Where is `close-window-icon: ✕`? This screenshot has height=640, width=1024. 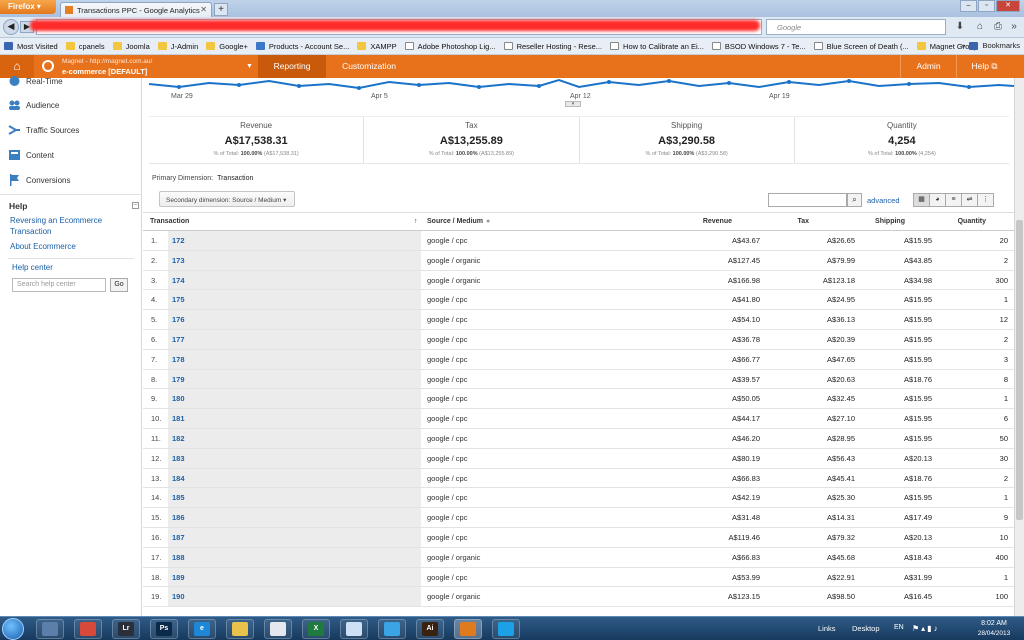 close-window-icon: ✕ is located at coordinates (1008, 6).